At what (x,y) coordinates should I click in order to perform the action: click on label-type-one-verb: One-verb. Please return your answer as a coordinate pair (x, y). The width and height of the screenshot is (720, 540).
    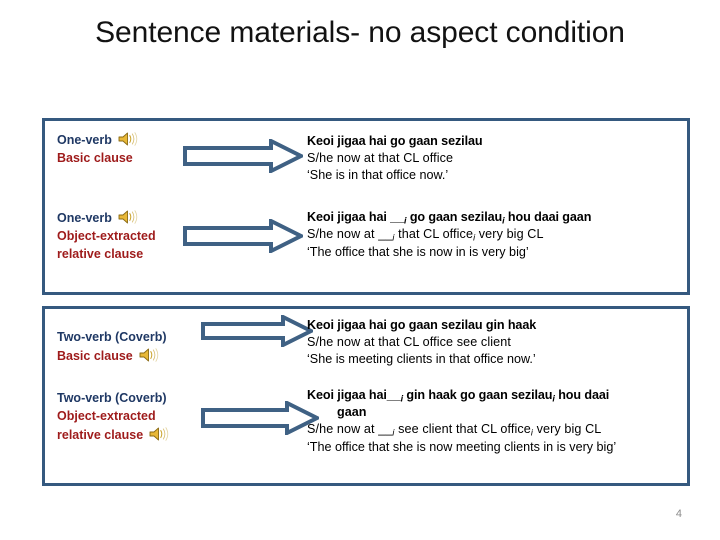
    Looking at the image, I should click on (97, 140).